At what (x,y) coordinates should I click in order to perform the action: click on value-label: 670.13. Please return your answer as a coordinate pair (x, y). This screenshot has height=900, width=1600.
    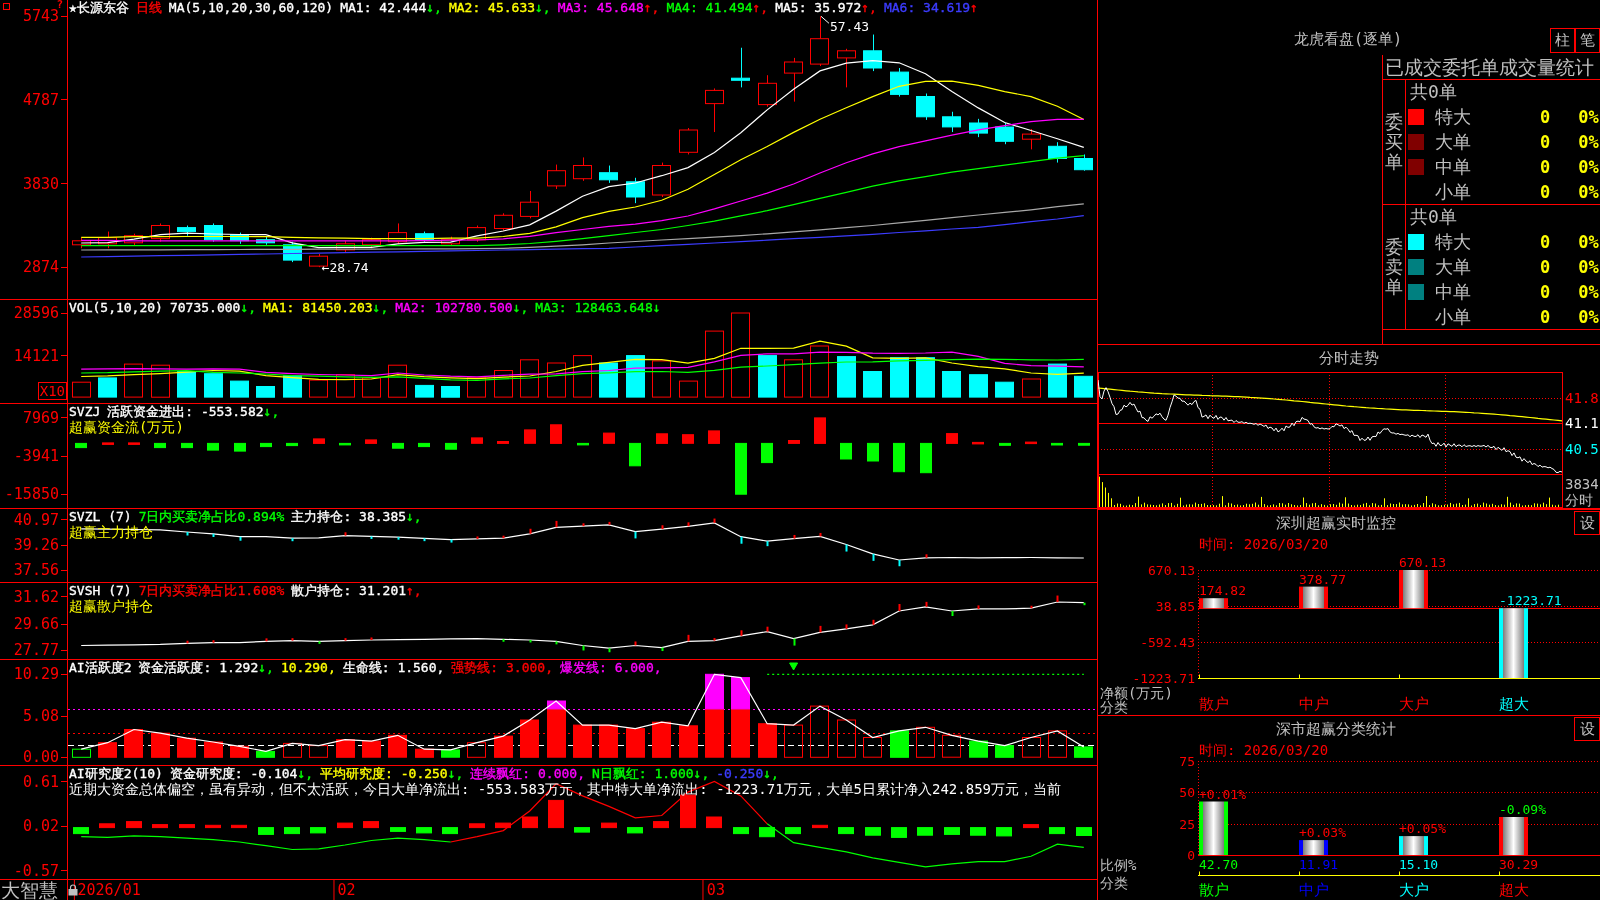
    Looking at the image, I should click on (1422, 563).